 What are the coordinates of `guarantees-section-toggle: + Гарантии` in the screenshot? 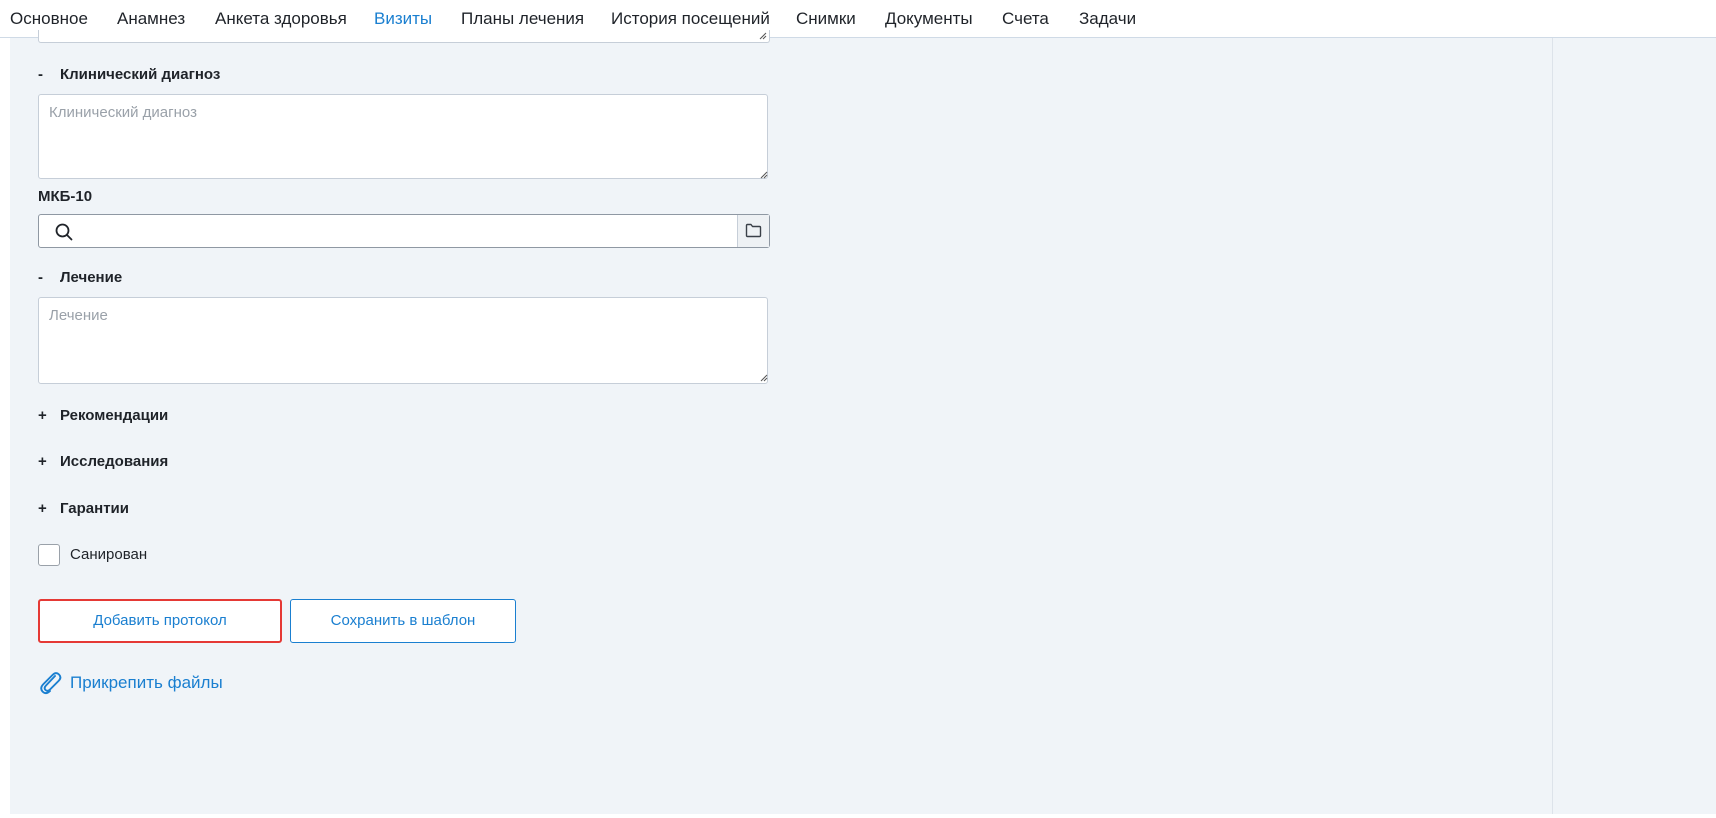 It's located at (83, 509).